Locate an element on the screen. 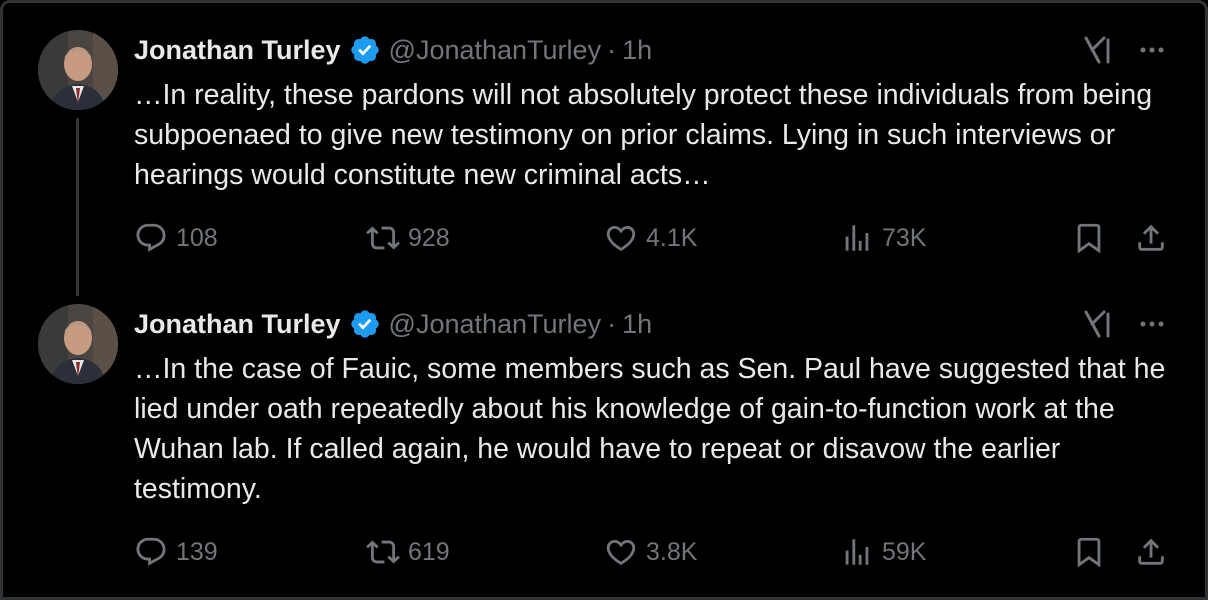  views-button: 59K is located at coordinates (883, 552).